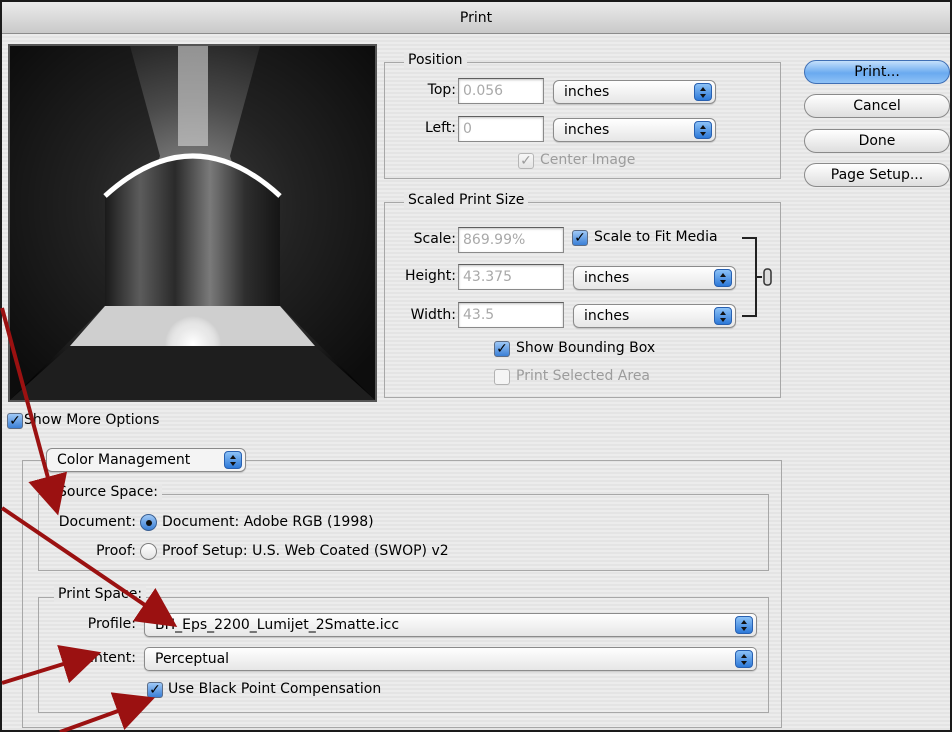 The image size is (952, 732). Describe the element at coordinates (441, 90) in the screenshot. I see `top-label: Top:` at that location.